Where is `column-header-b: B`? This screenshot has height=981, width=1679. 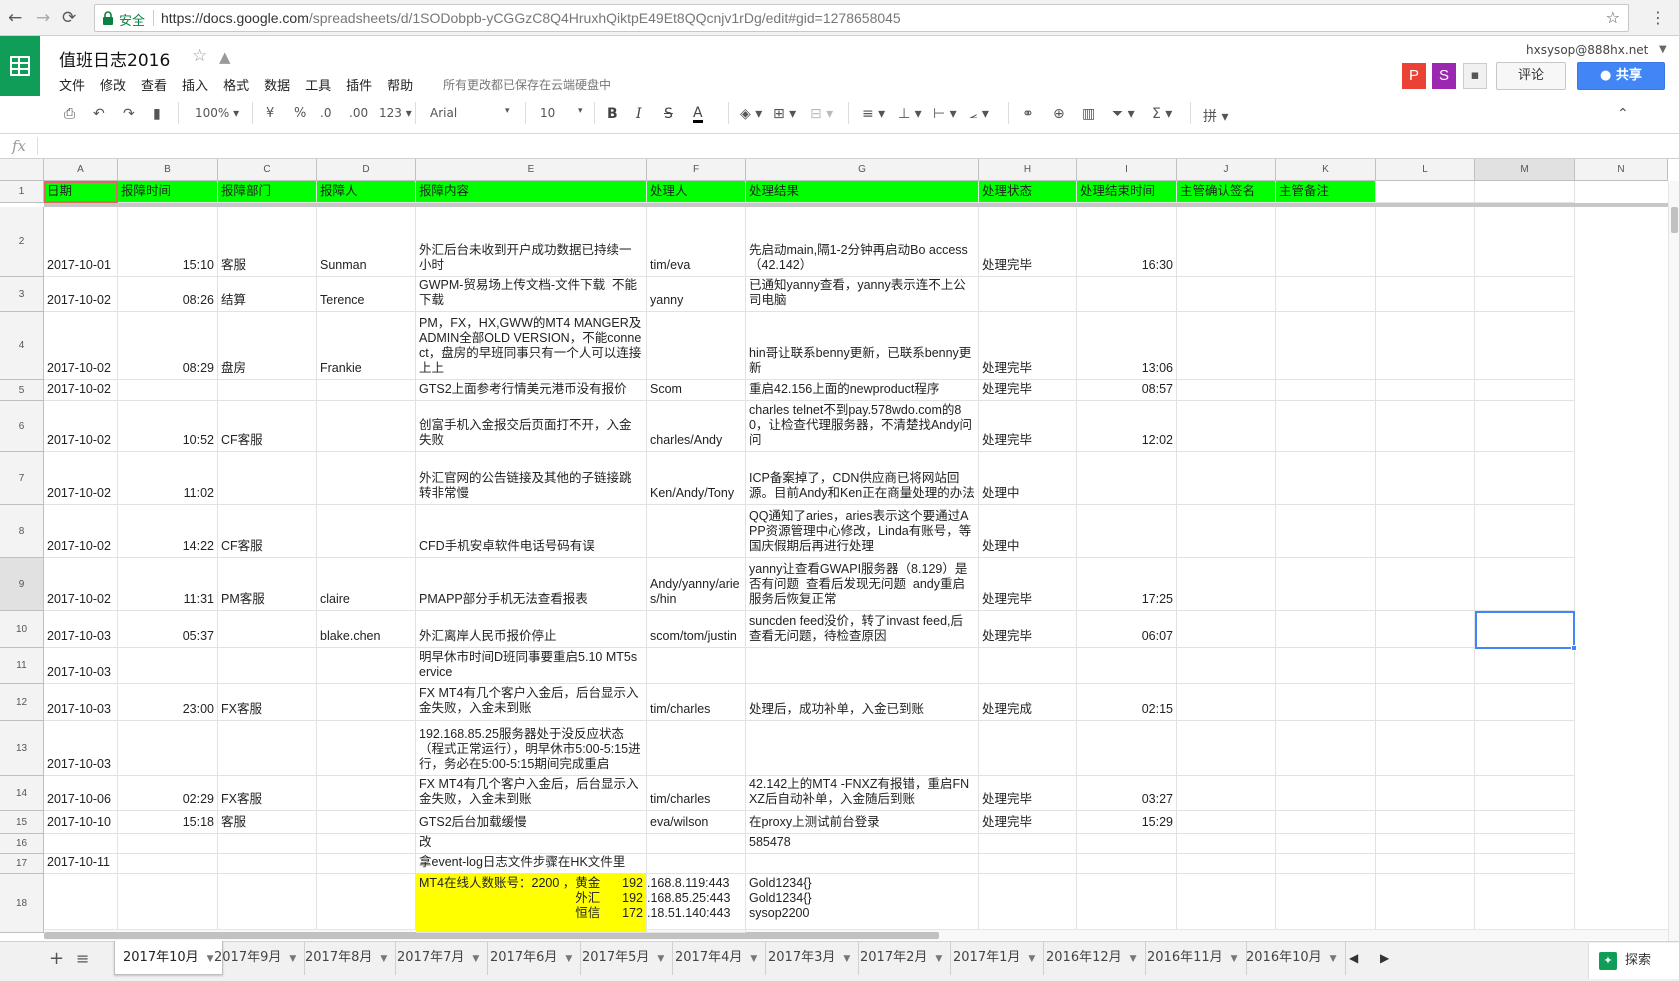
column-header-b: B is located at coordinates (168, 170).